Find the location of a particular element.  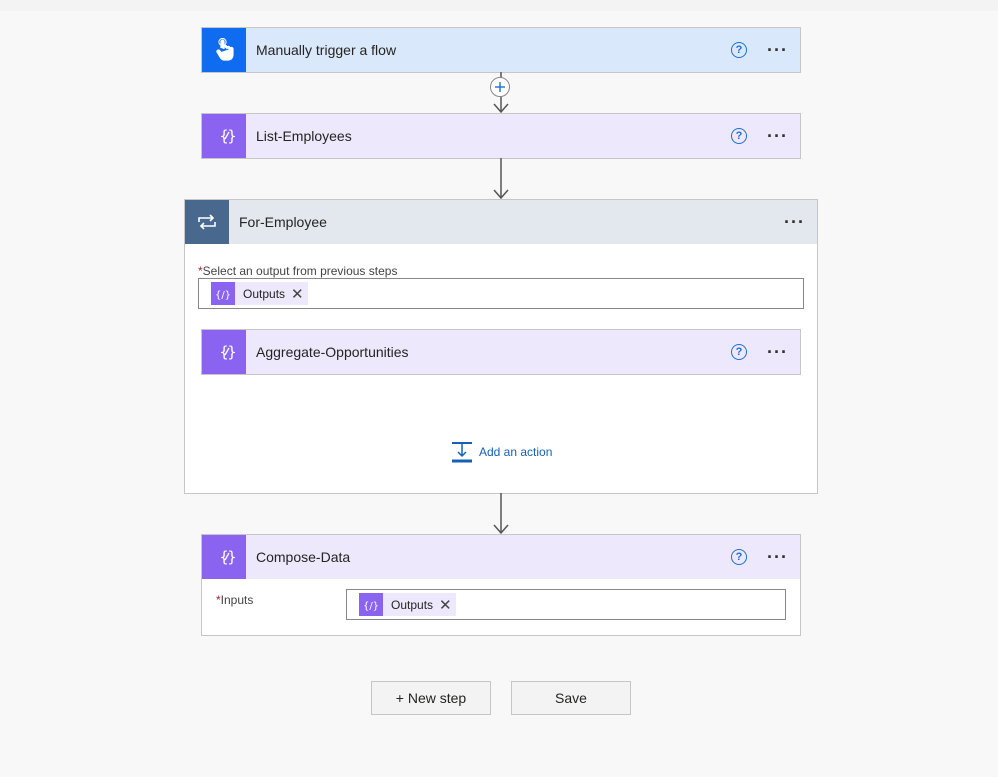

inputs-label: *Inputs is located at coordinates (234, 600).